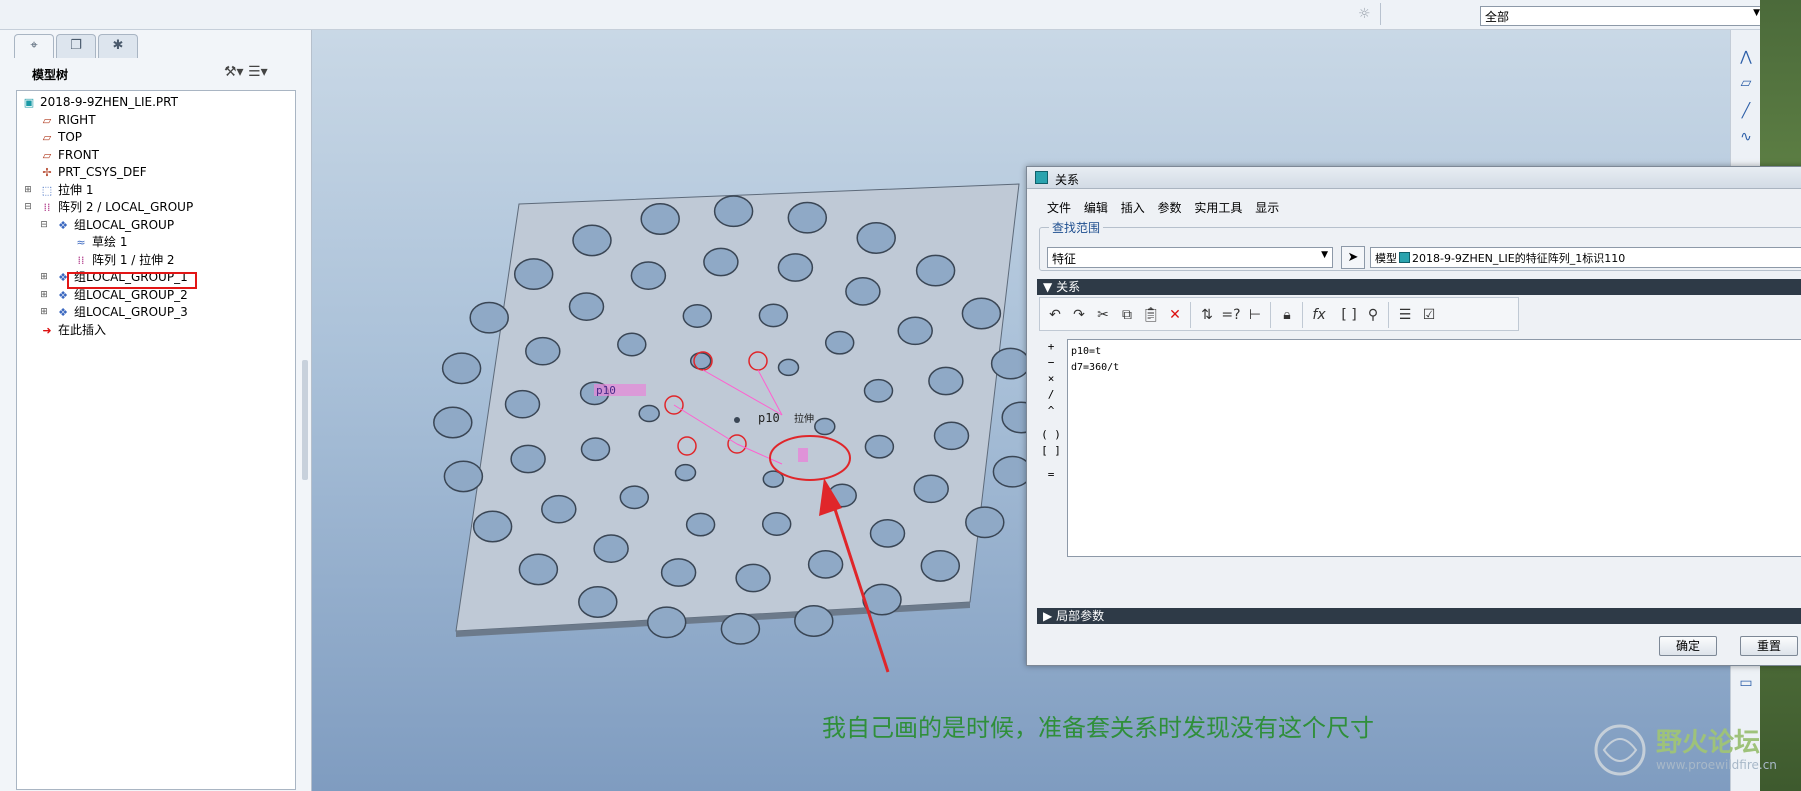 The height and width of the screenshot is (791, 1801). I want to click on tree-item: ✢ PRT_CSYS_DEF, so click(92, 172).